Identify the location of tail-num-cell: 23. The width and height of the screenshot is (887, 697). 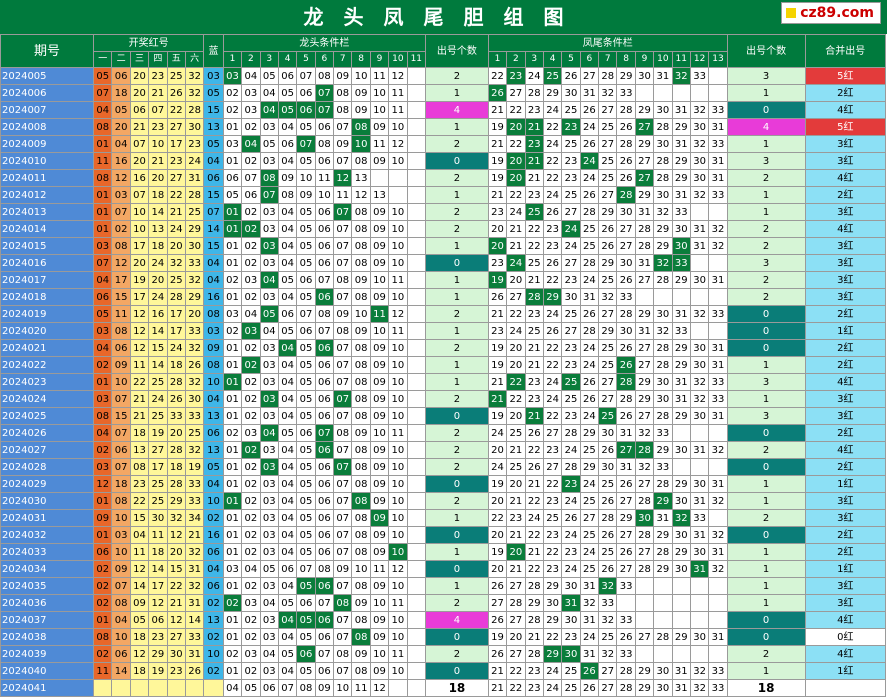
(571, 637).